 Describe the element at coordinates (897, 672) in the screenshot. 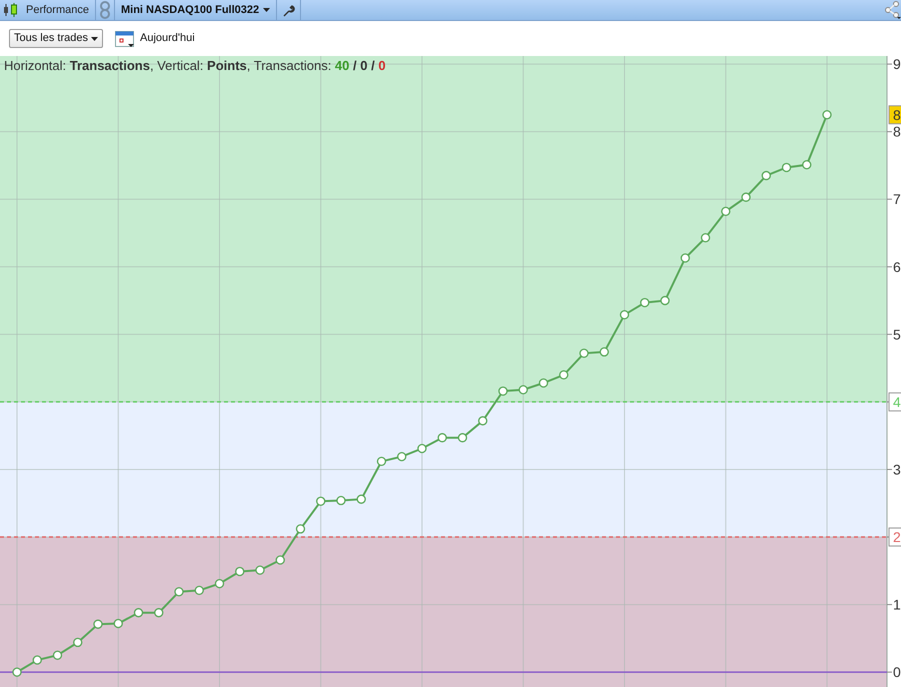

I see `axis-tick-label: 0` at that location.